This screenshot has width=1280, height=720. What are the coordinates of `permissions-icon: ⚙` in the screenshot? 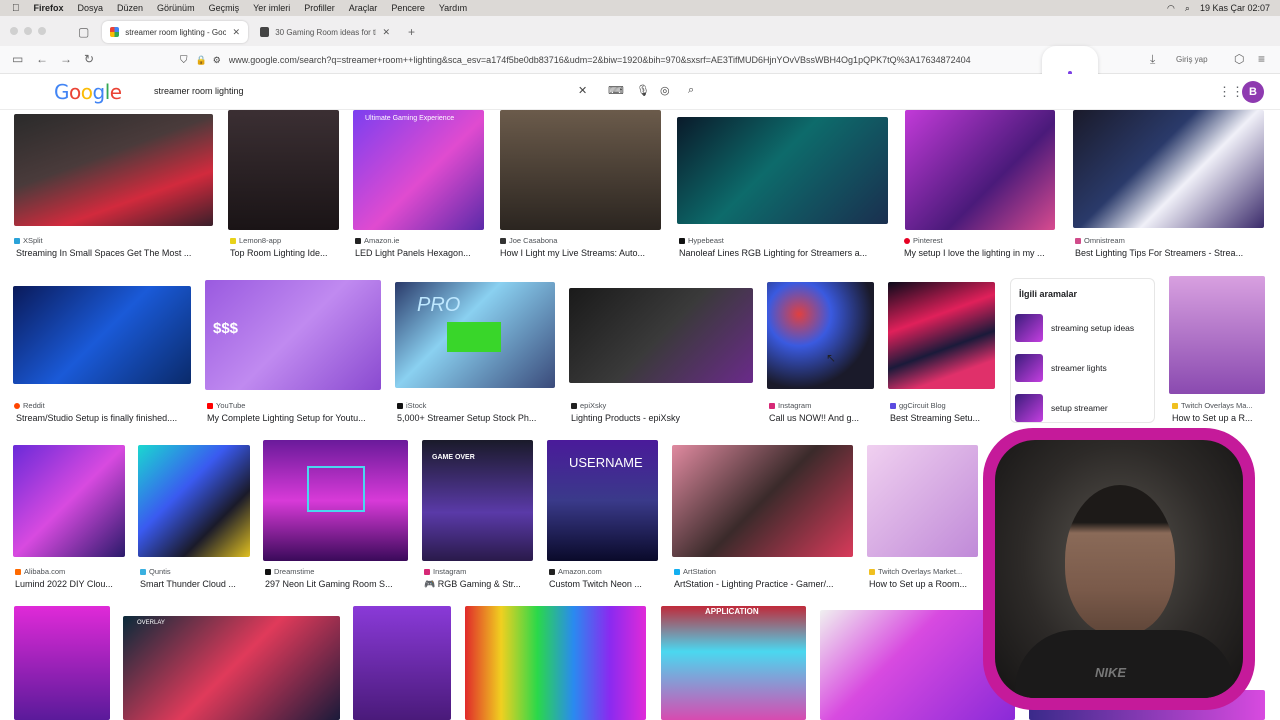 It's located at (217, 60).